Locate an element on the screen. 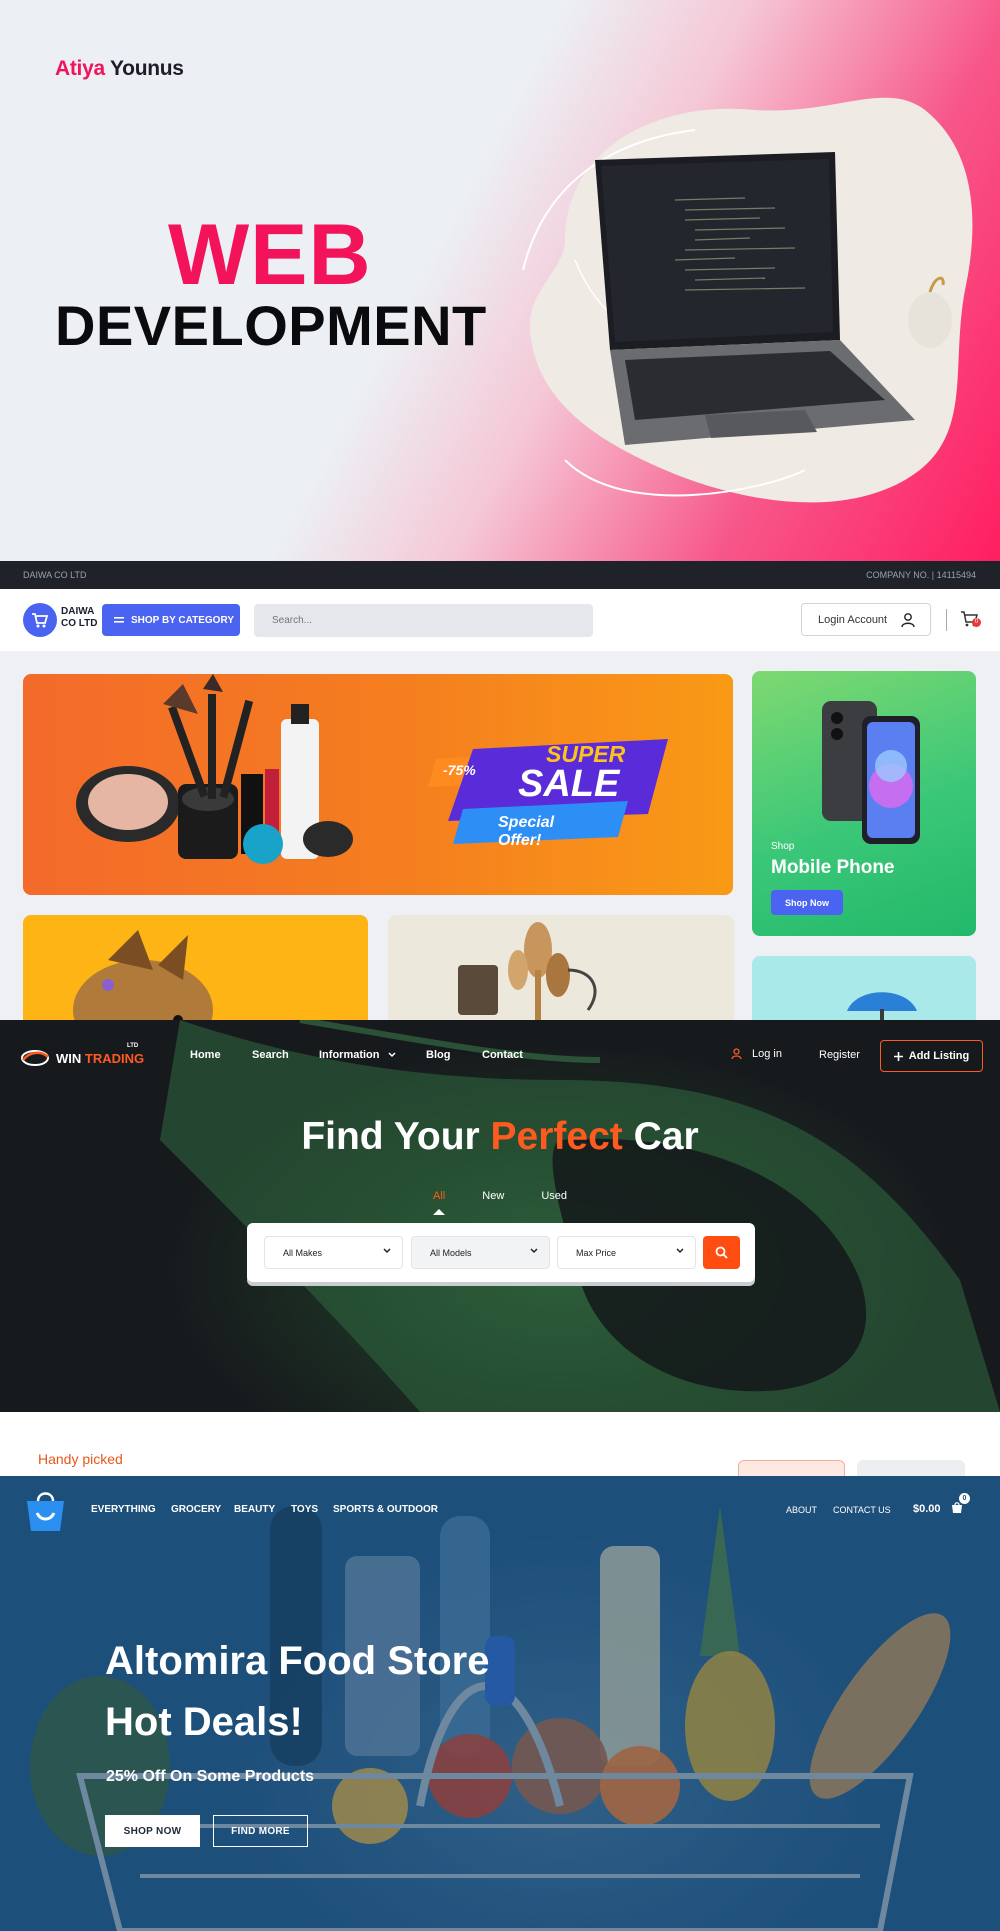 The image size is (1000, 1931). login-account-label: Login Account is located at coordinates (853, 619).